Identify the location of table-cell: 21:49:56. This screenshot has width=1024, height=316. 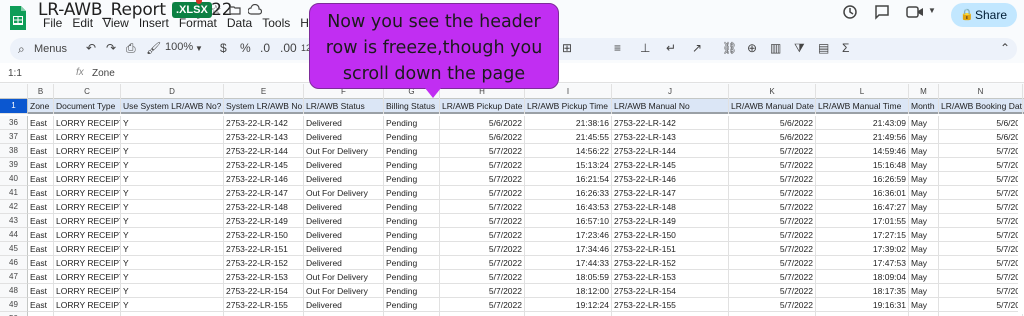
(862, 137).